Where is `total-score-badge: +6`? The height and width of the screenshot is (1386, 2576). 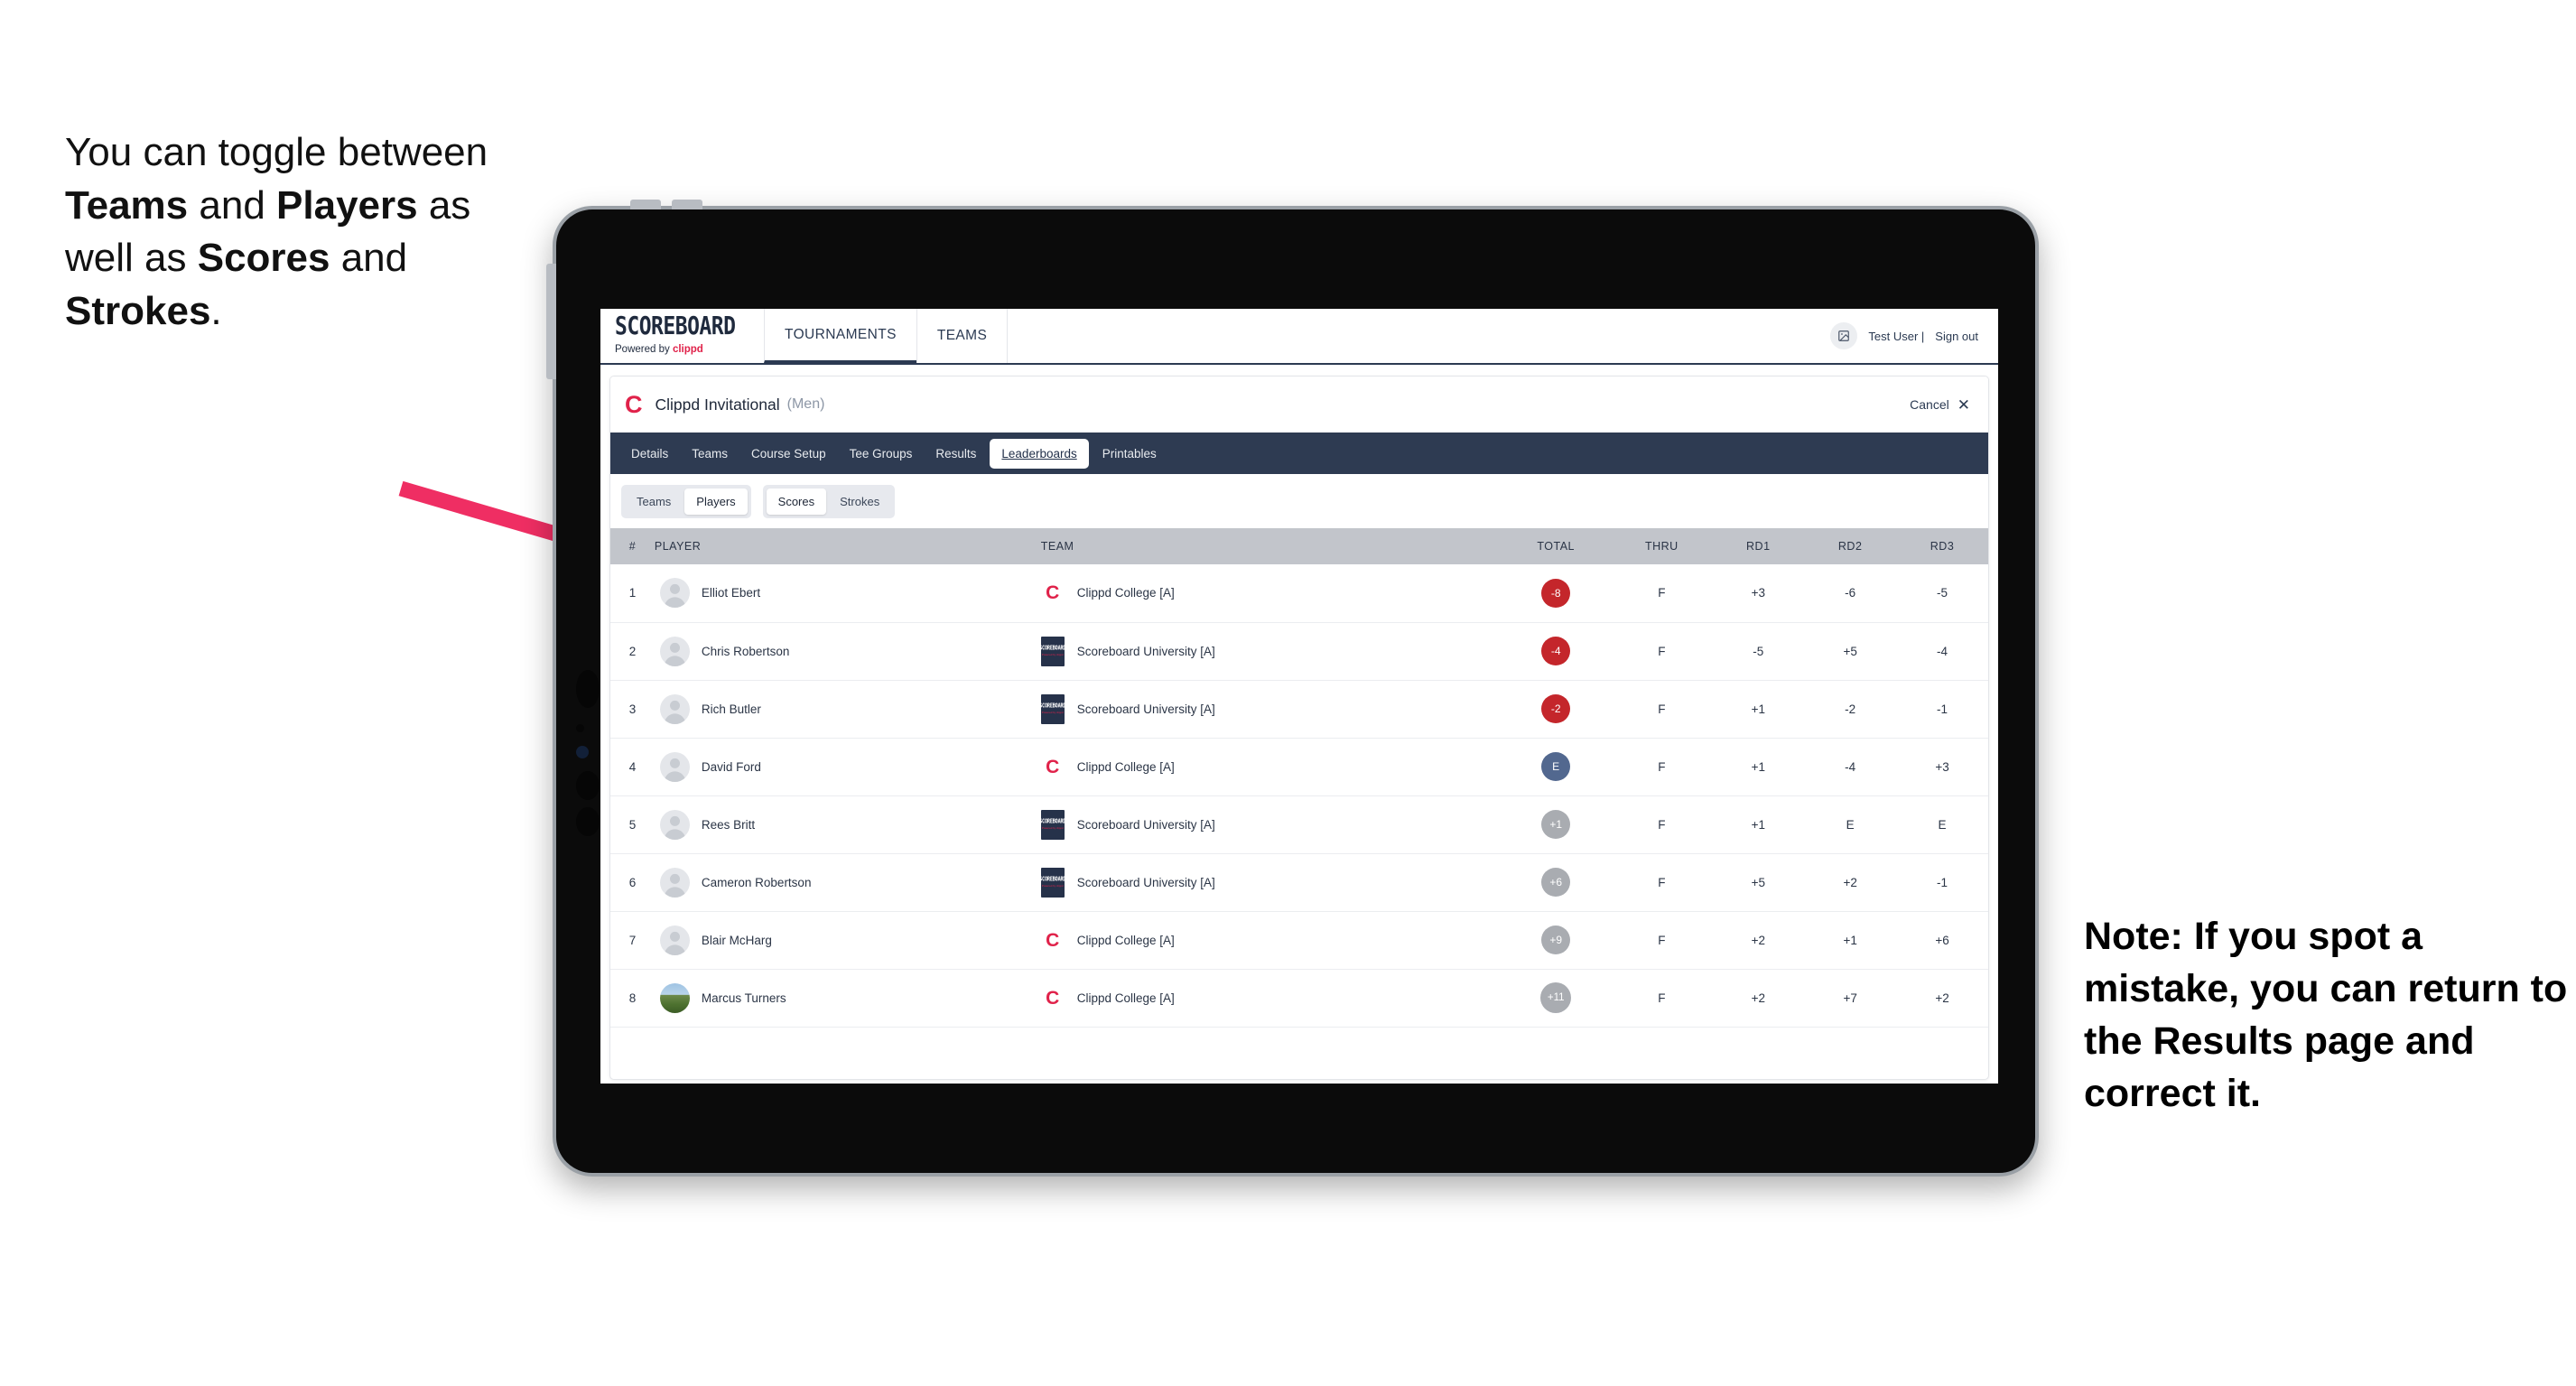 total-score-badge: +6 is located at coordinates (1556, 882).